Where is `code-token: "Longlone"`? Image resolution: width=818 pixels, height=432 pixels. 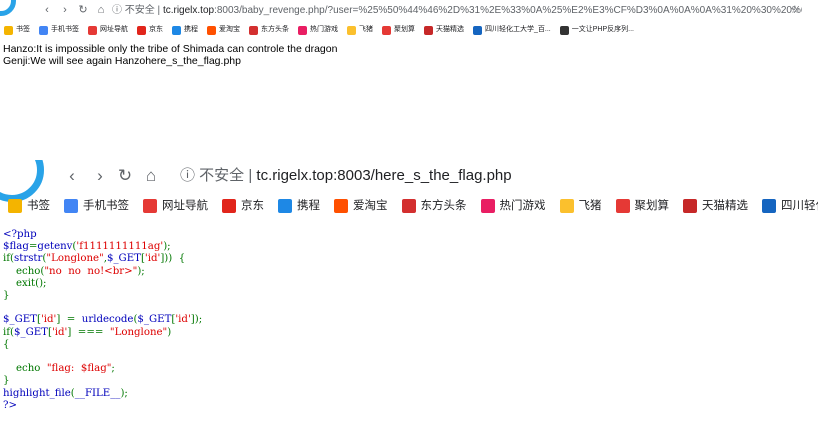
code-token: "Longlone" is located at coordinates (75, 259).